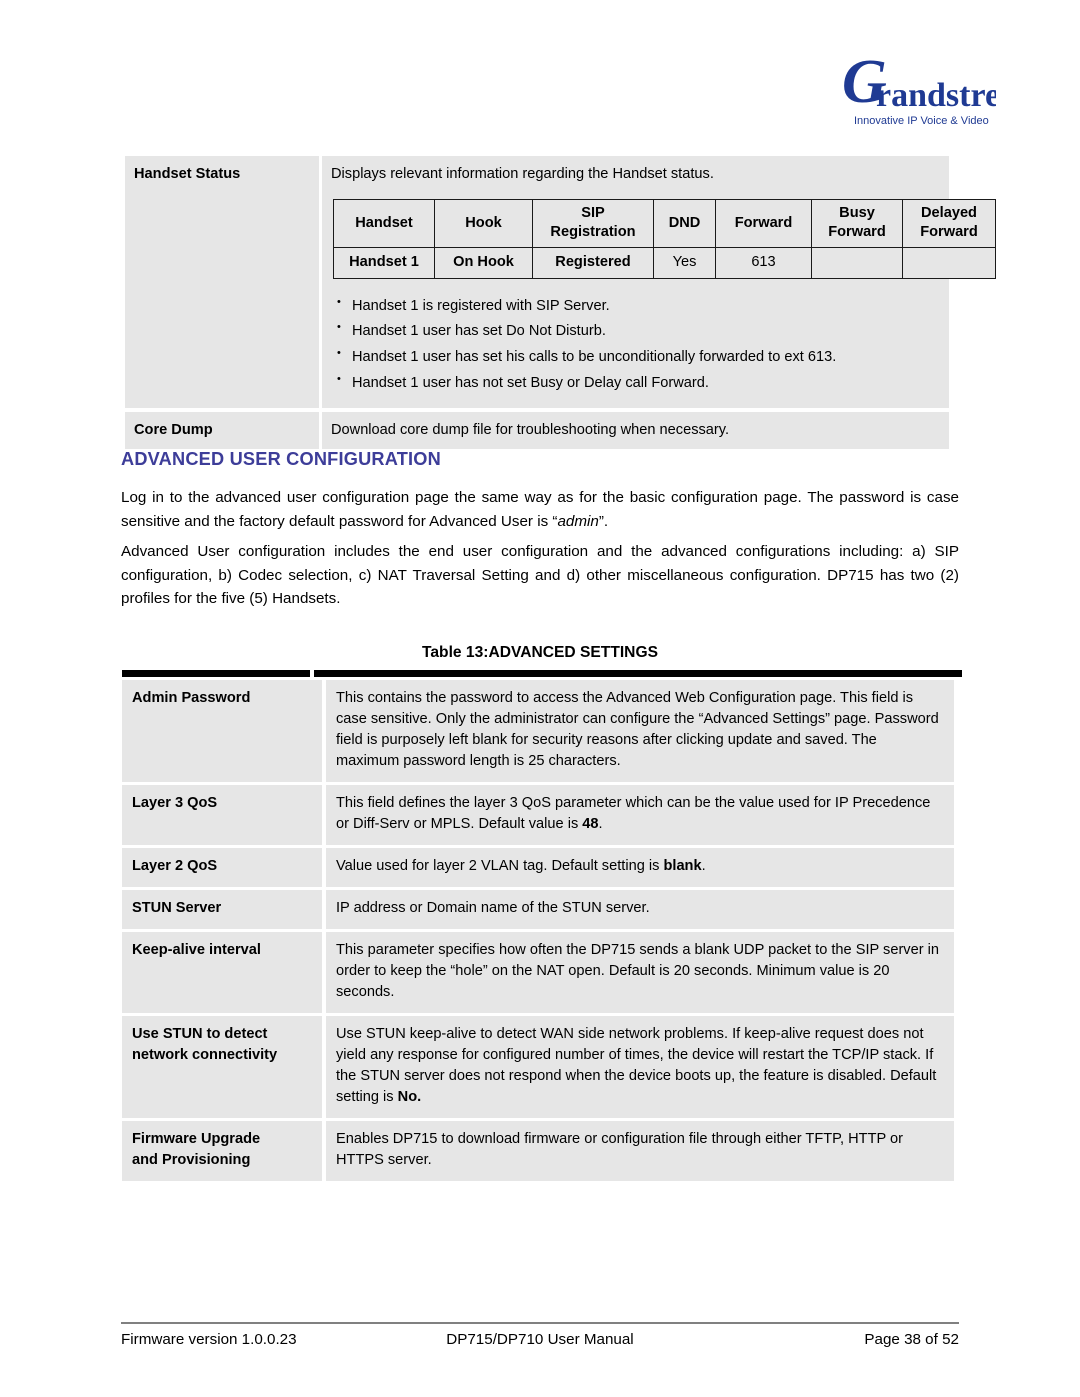 This screenshot has height=1397, width=1080. I want to click on row-key-use-stun-detect: Use STUN to detect network connectivity, so click(222, 1067).